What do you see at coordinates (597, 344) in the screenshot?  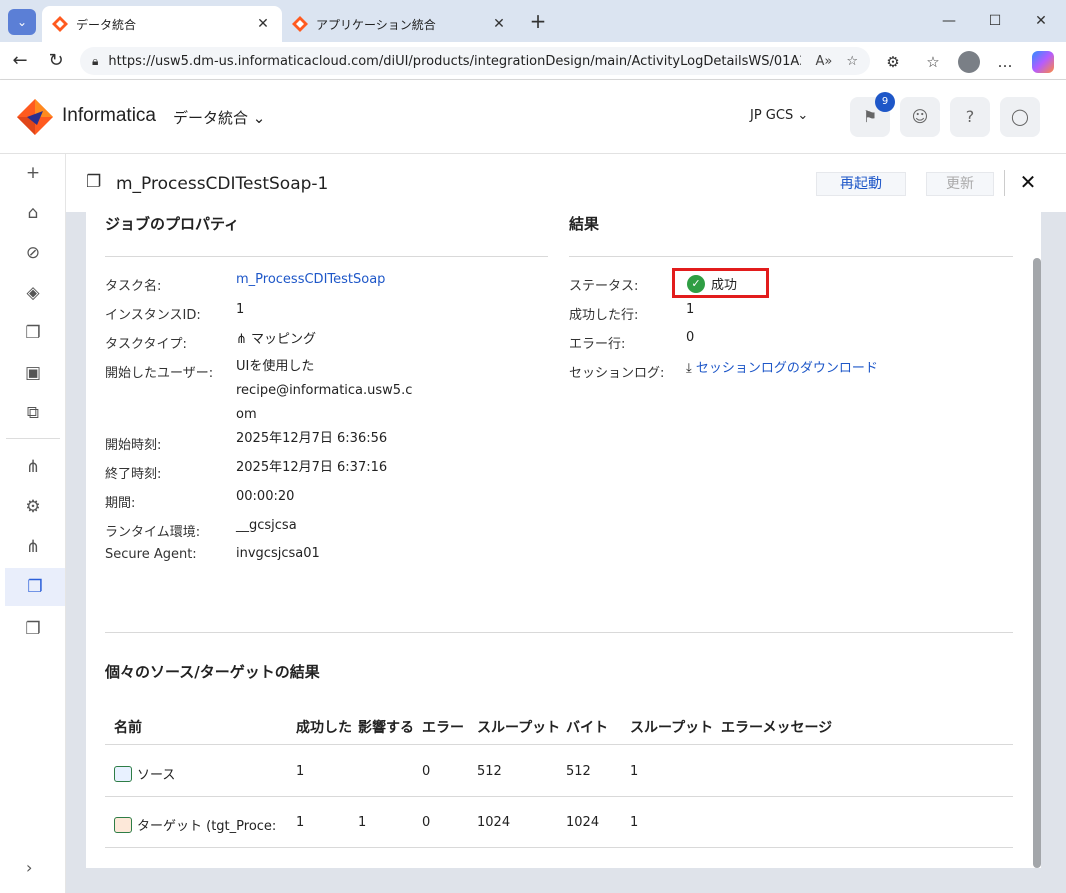 I see `error-rows-label: エラー行:` at bounding box center [597, 344].